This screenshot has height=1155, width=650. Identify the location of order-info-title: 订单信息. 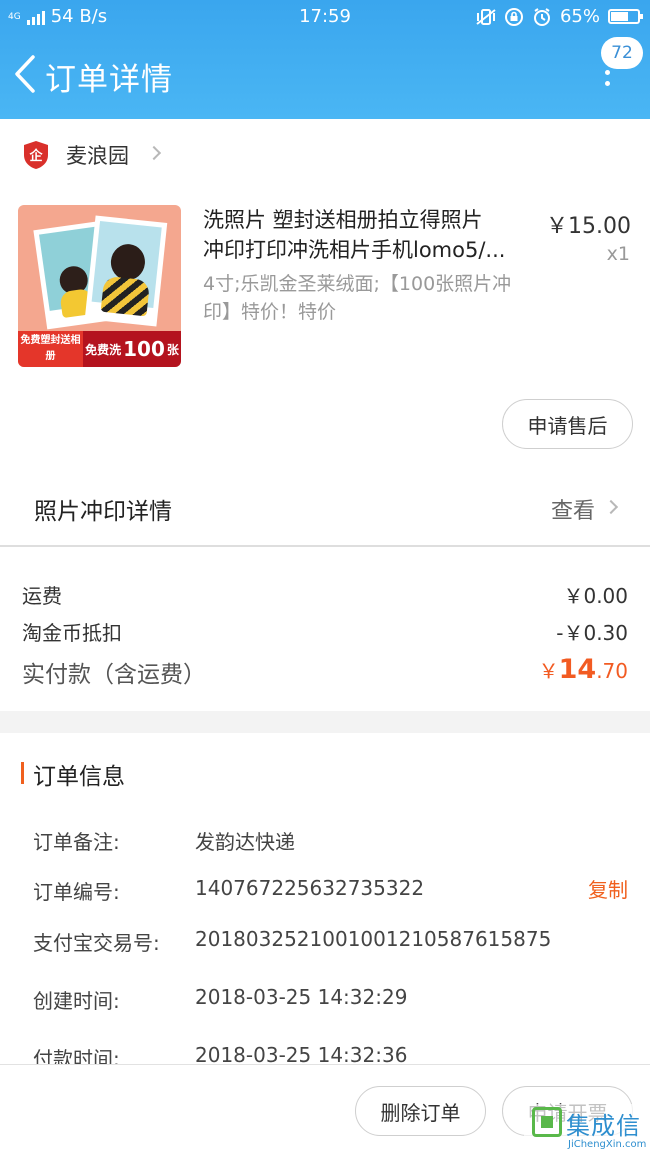
(79, 777).